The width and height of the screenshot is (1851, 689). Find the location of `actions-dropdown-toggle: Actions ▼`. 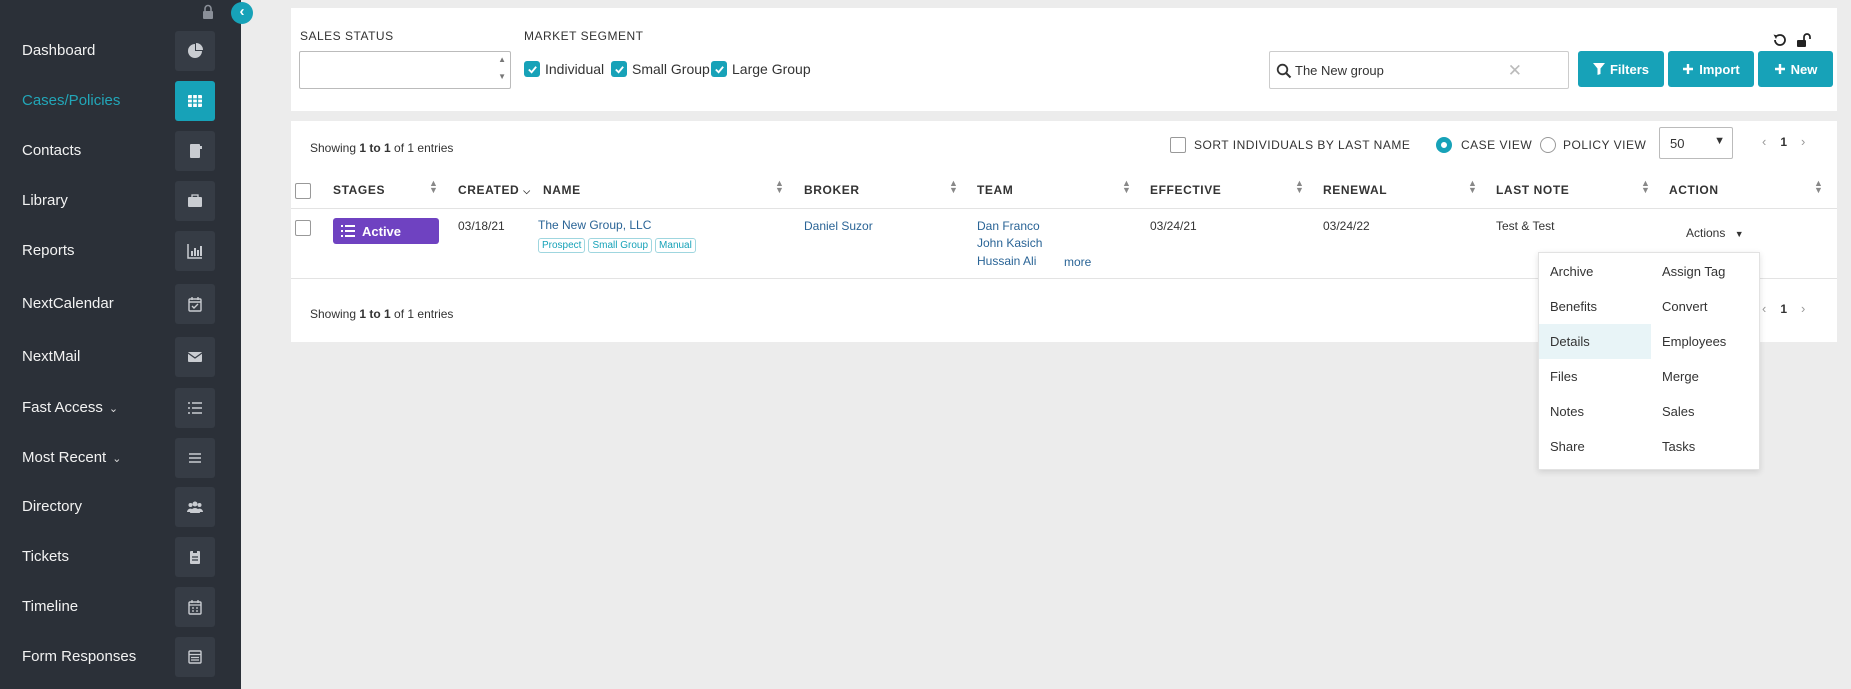

actions-dropdown-toggle: Actions ▼ is located at coordinates (1715, 233).